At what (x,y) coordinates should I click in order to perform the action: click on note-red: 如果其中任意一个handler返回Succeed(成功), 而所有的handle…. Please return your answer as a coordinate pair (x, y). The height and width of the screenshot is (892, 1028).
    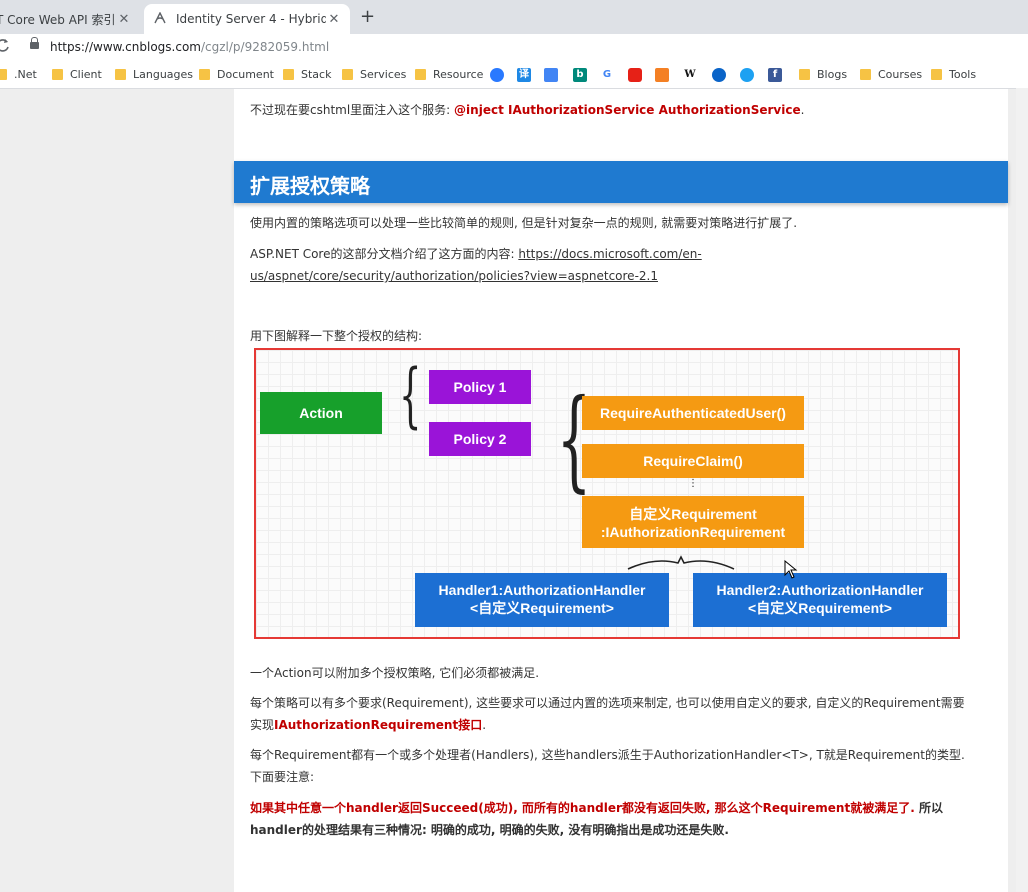
    Looking at the image, I should click on (582, 808).